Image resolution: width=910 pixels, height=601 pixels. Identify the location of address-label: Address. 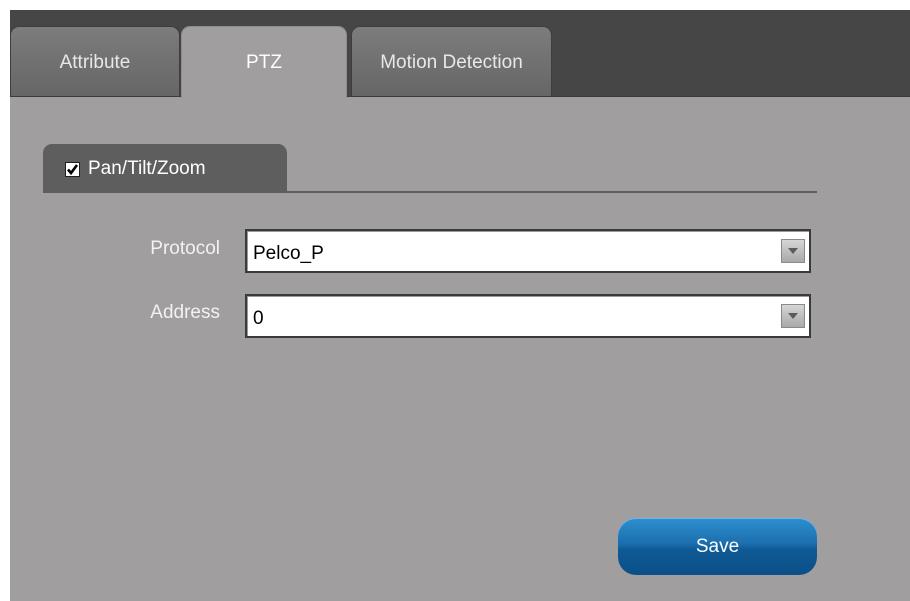
(185, 312).